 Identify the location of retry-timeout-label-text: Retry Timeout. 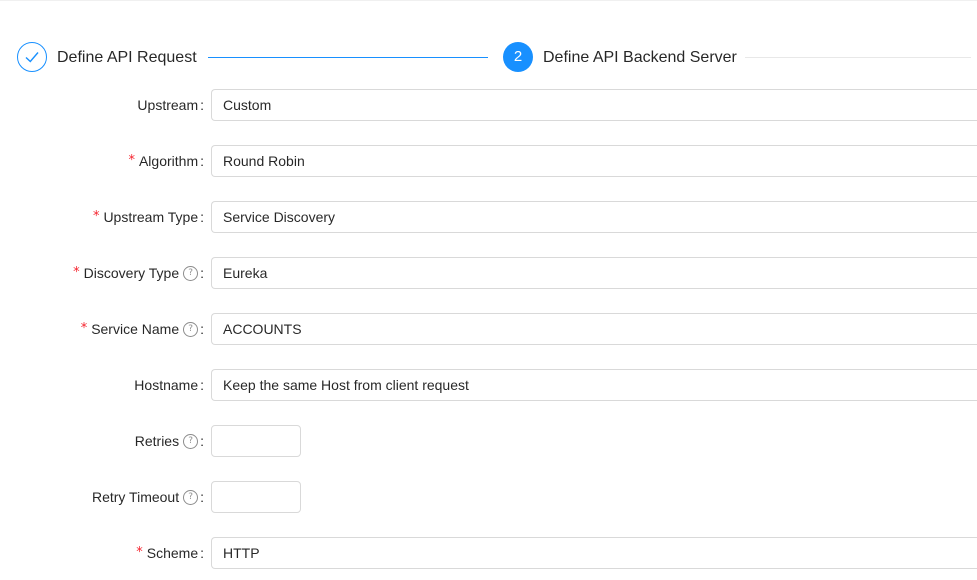
(135, 497).